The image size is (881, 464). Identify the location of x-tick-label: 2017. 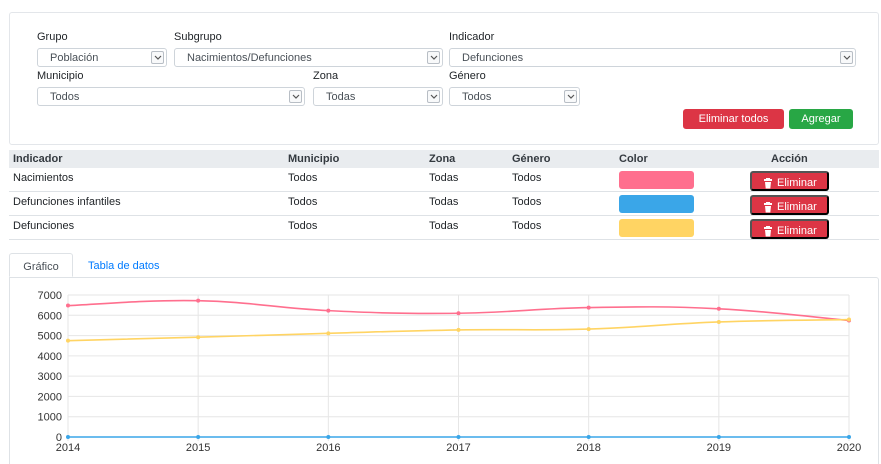
(458, 448).